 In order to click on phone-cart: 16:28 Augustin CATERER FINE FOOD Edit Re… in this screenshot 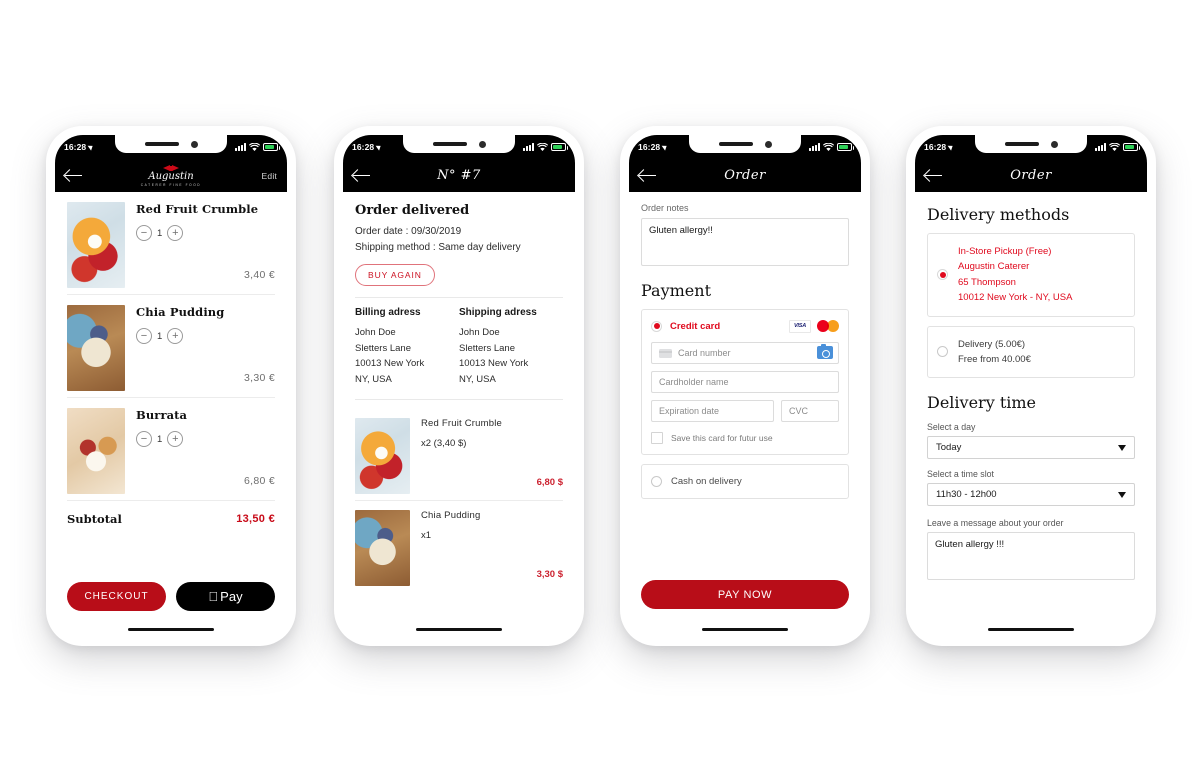, I will do `click(171, 386)`.